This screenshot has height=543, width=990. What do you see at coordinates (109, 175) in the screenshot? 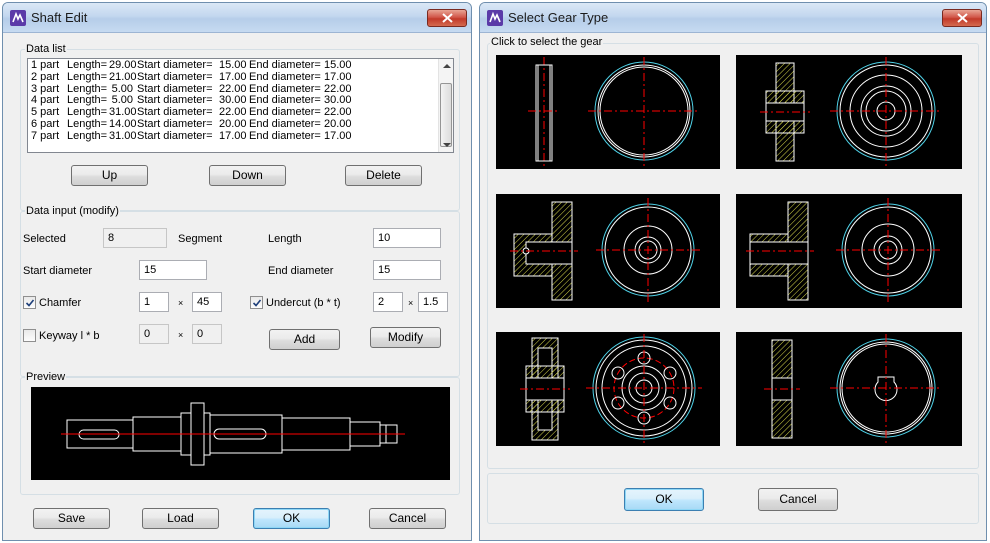
I see `up-button: Up` at bounding box center [109, 175].